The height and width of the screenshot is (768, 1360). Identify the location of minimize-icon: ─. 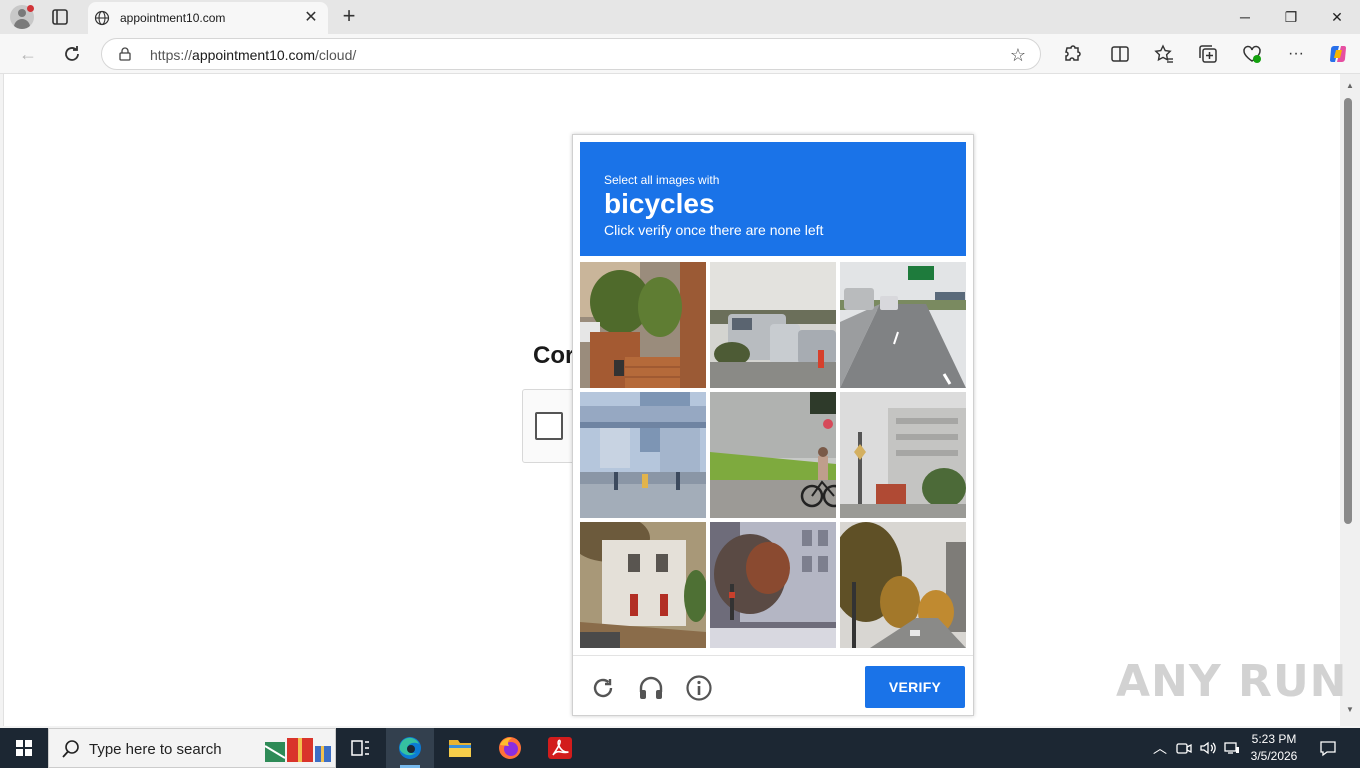
(1245, 17).